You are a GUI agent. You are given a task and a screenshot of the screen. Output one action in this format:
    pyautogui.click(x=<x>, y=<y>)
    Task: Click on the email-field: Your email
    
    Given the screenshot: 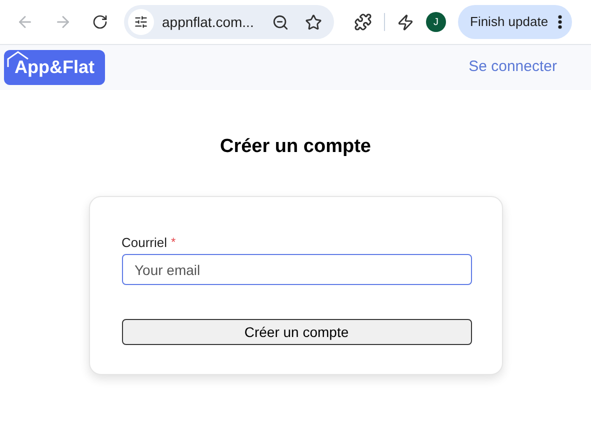 What is the action you would take?
    pyautogui.click(x=297, y=269)
    